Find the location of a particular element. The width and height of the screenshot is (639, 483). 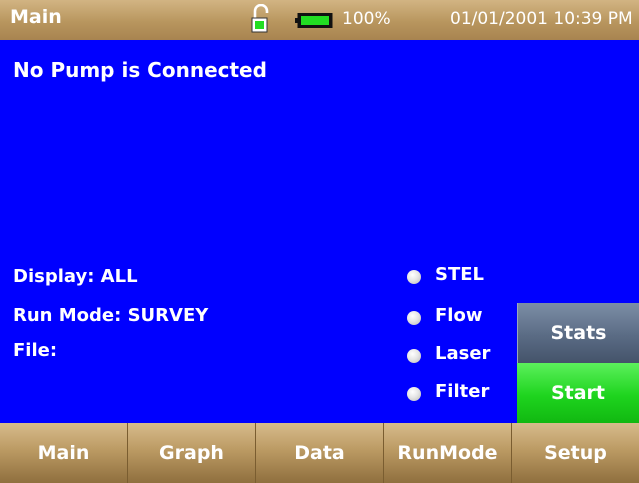

tab-graph: Graph is located at coordinates (192, 453).